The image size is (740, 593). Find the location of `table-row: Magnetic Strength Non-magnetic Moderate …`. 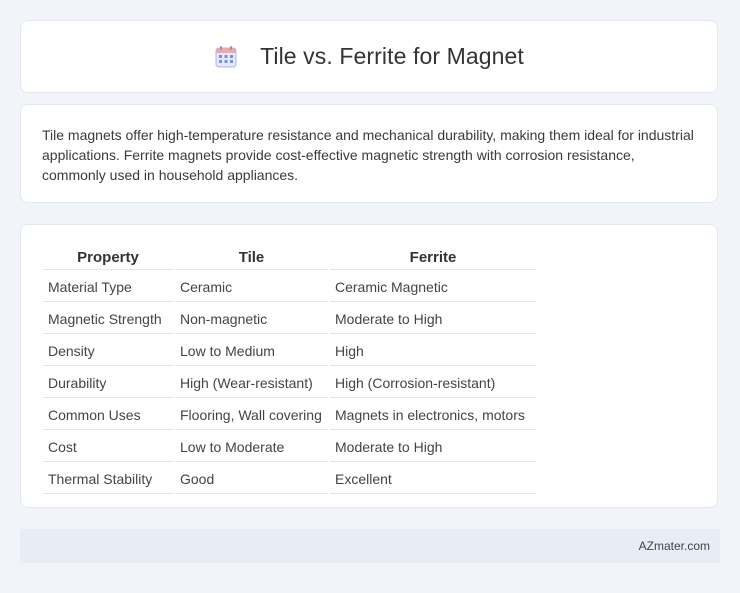

table-row: Magnetic Strength Non-magnetic Moderate … is located at coordinates (289, 319).